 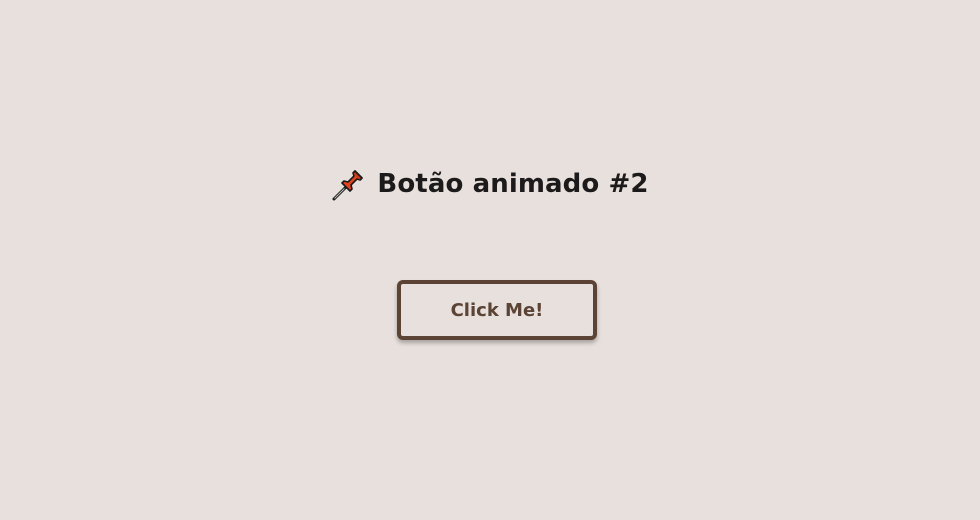 I want to click on click-me-button-label: Click Me!, so click(x=497, y=310).